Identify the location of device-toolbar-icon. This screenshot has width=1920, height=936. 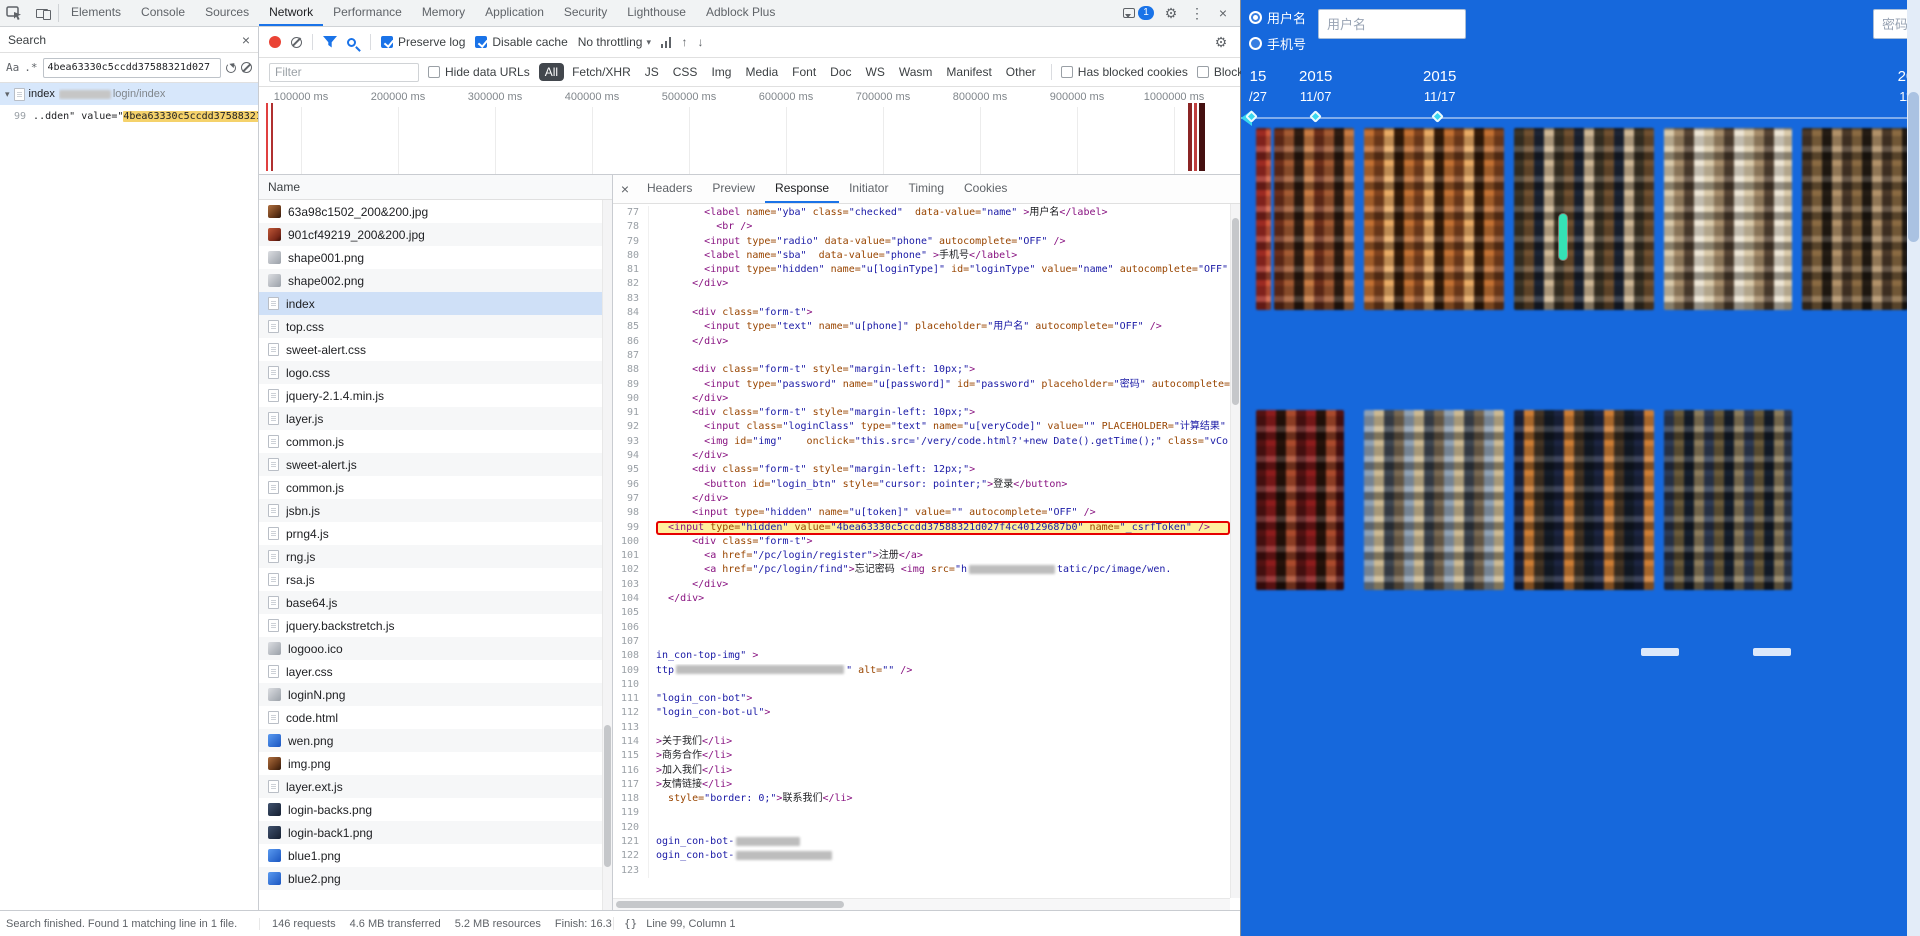
(42, 13).